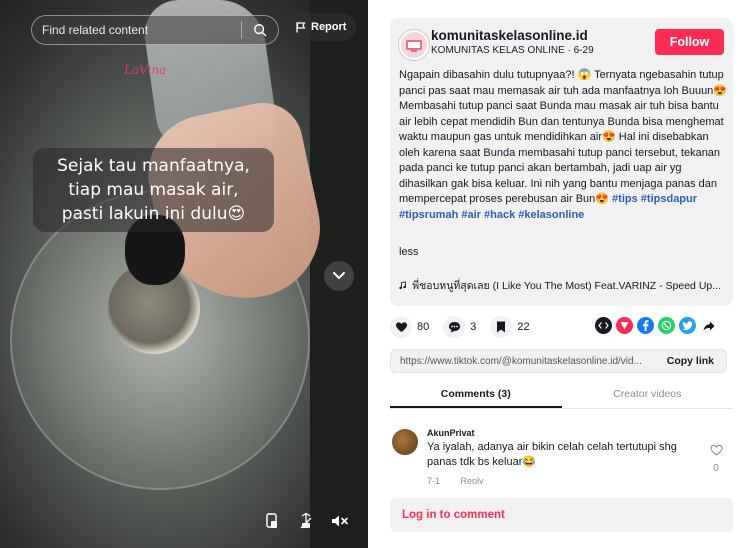 Image resolution: width=750 pixels, height=548 pixels. I want to click on comment-icon, so click(454, 327).